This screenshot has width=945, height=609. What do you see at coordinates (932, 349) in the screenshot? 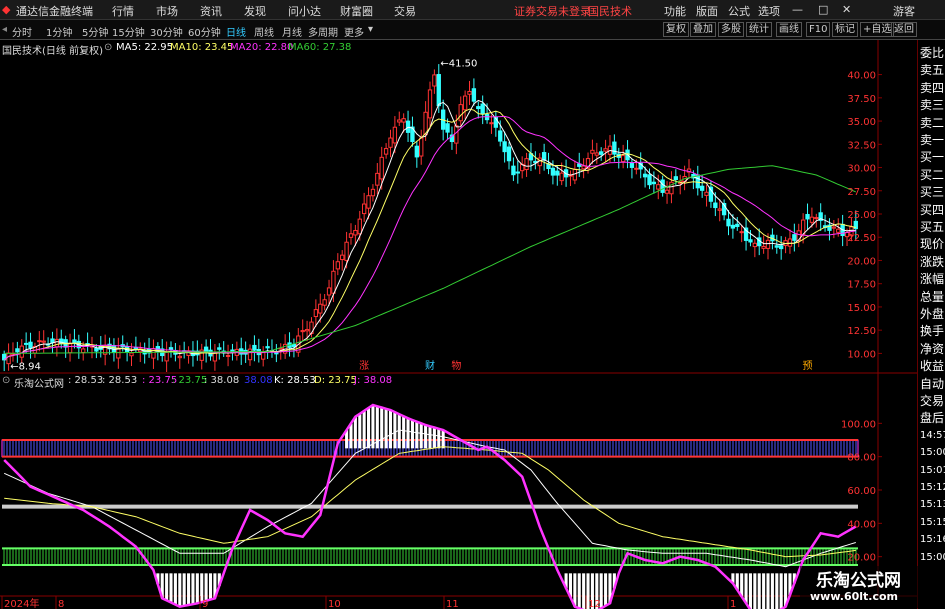
I see `quote-panel-item: 净资` at bounding box center [932, 349].